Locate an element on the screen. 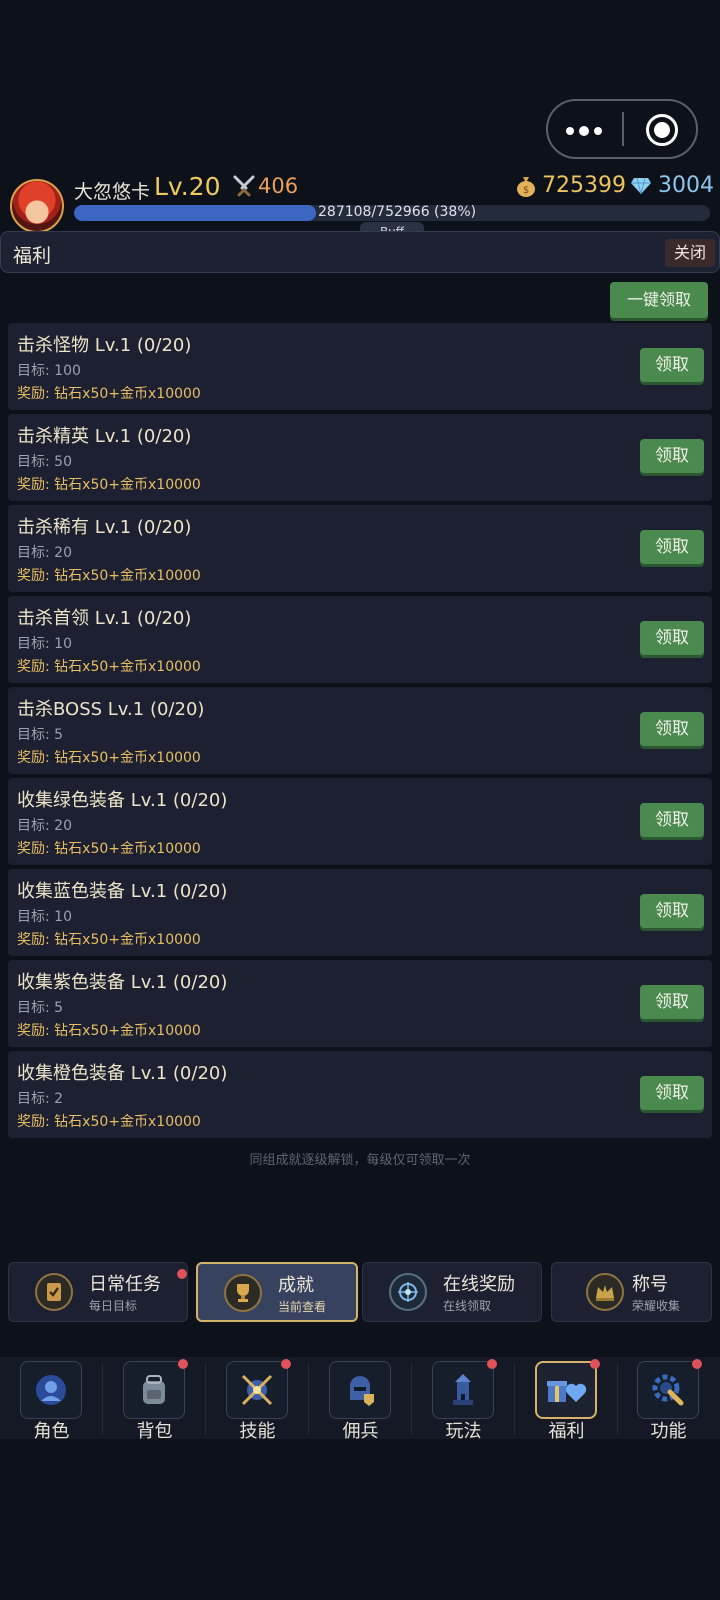  record-icon is located at coordinates (660, 129).